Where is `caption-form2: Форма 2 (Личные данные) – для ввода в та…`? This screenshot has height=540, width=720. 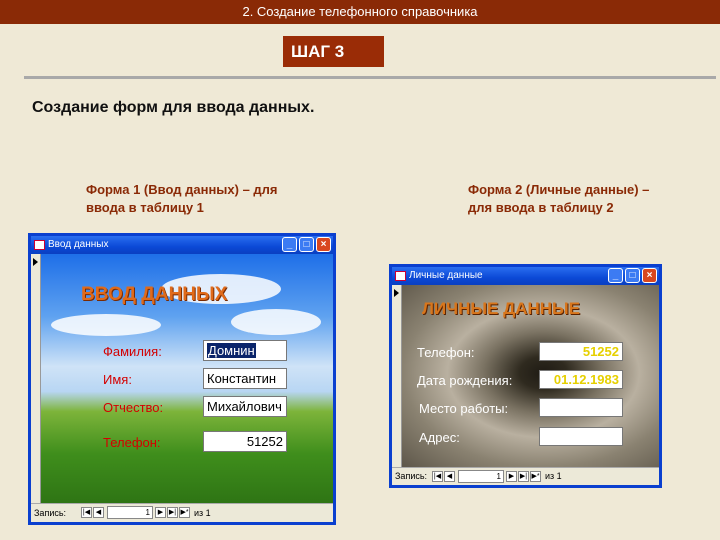 caption-form2: Форма 2 (Личные данные) – для ввода в та… is located at coordinates (559, 198).